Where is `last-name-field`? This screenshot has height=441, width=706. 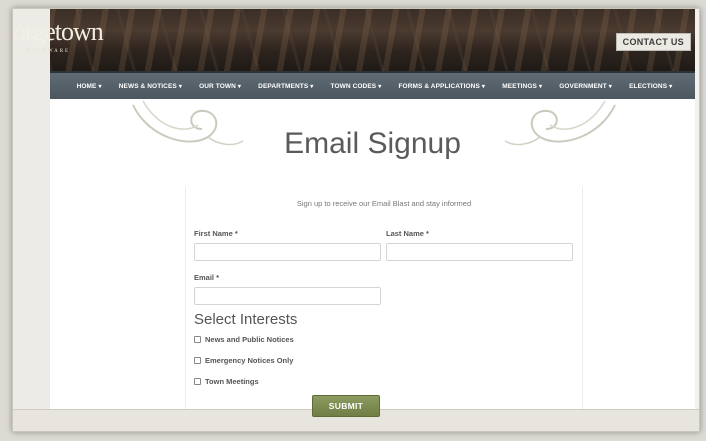 last-name-field is located at coordinates (479, 252).